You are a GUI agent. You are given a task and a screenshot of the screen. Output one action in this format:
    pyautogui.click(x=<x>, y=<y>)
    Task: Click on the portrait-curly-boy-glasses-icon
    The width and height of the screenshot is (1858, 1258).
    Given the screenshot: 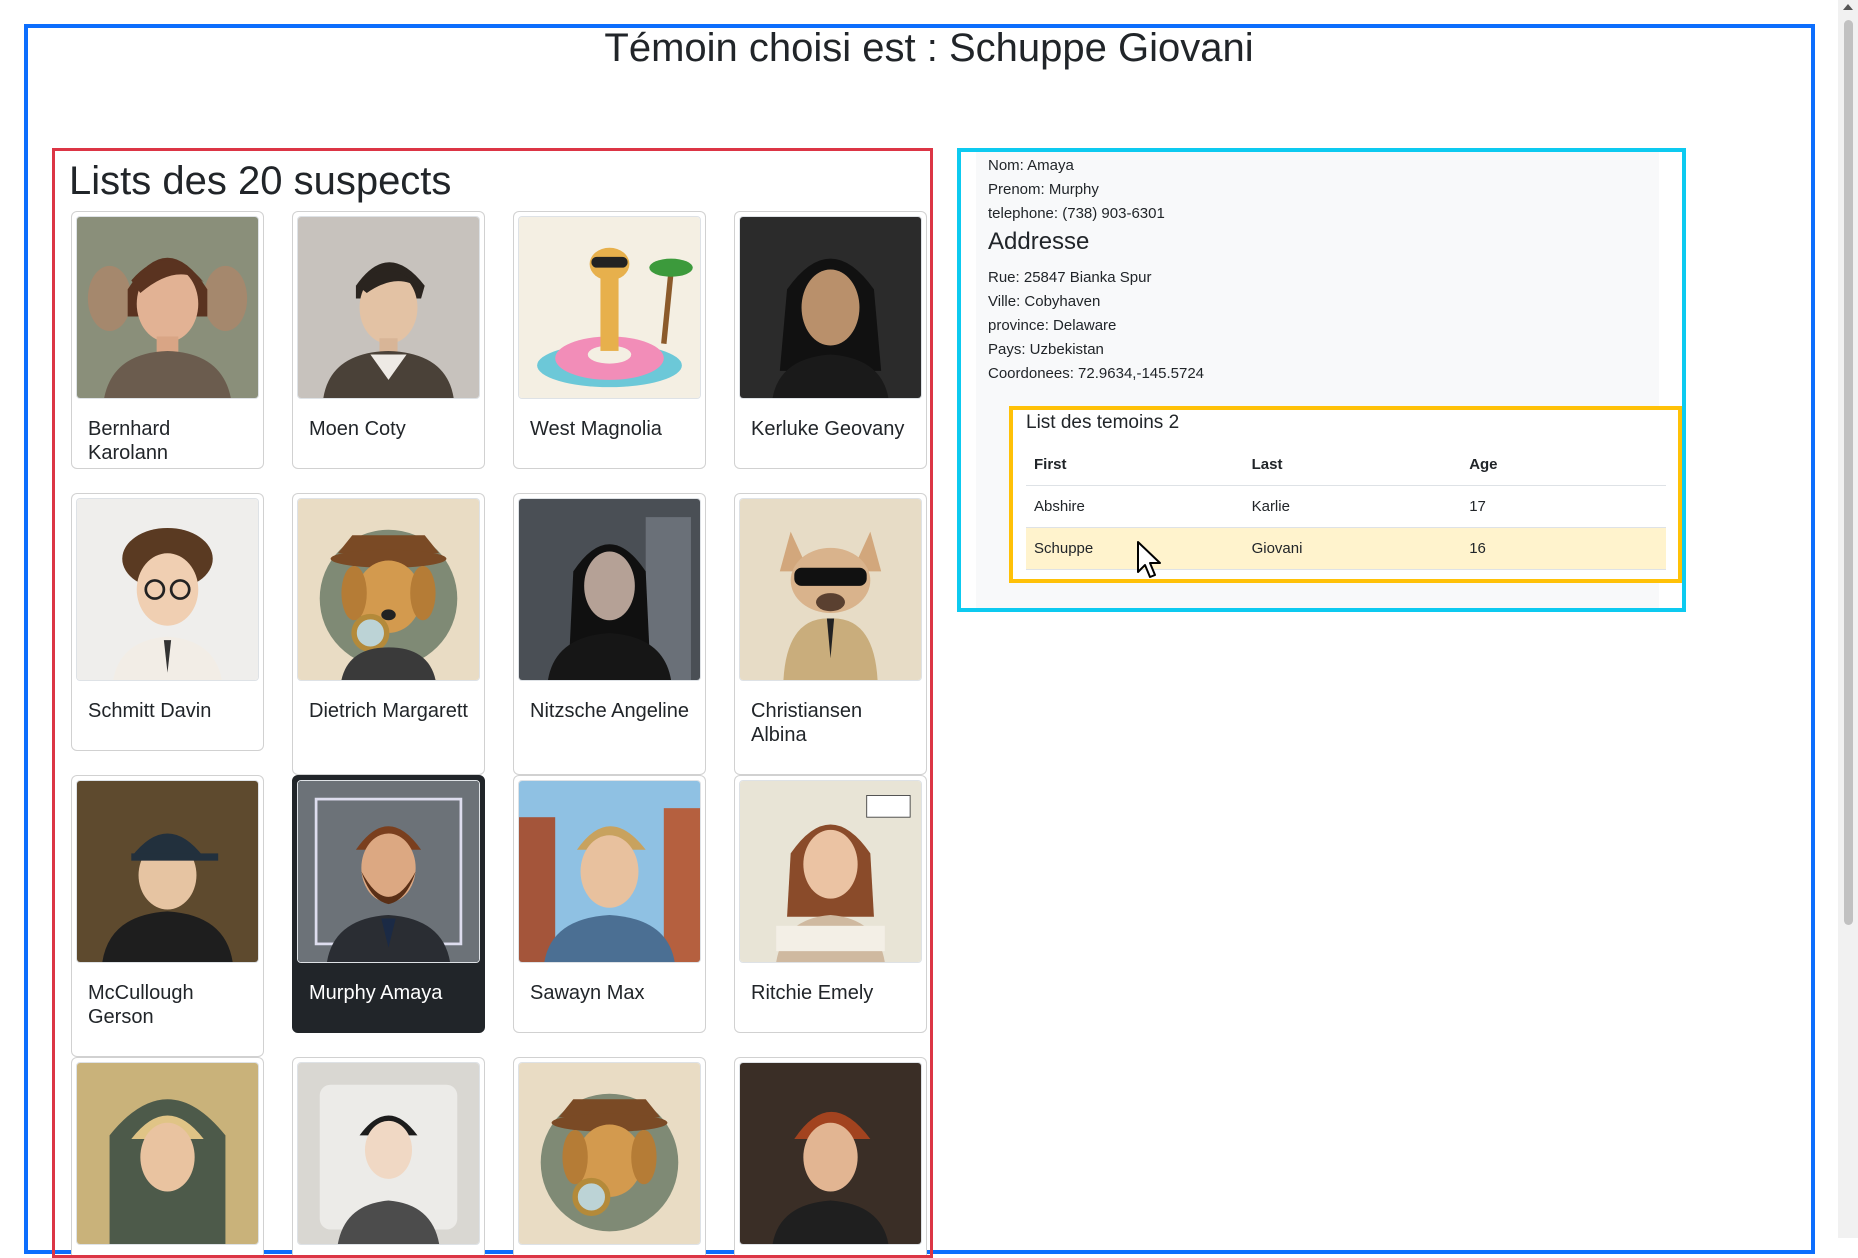 What is the action you would take?
    pyautogui.click(x=167, y=589)
    